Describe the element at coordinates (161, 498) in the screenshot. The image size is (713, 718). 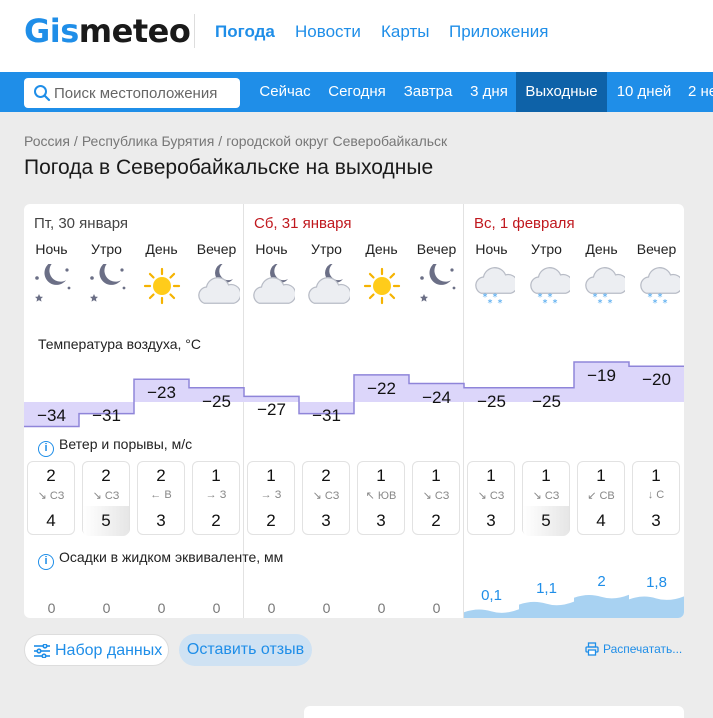
I see `wind-cell: 2 ← В 3` at that location.